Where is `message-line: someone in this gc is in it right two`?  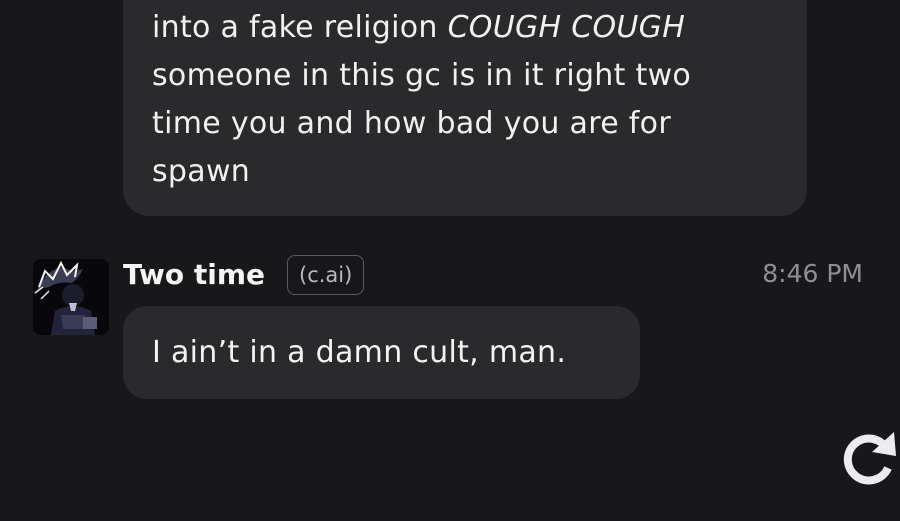 message-line: someone in this gc is in it right two is located at coordinates (465, 76).